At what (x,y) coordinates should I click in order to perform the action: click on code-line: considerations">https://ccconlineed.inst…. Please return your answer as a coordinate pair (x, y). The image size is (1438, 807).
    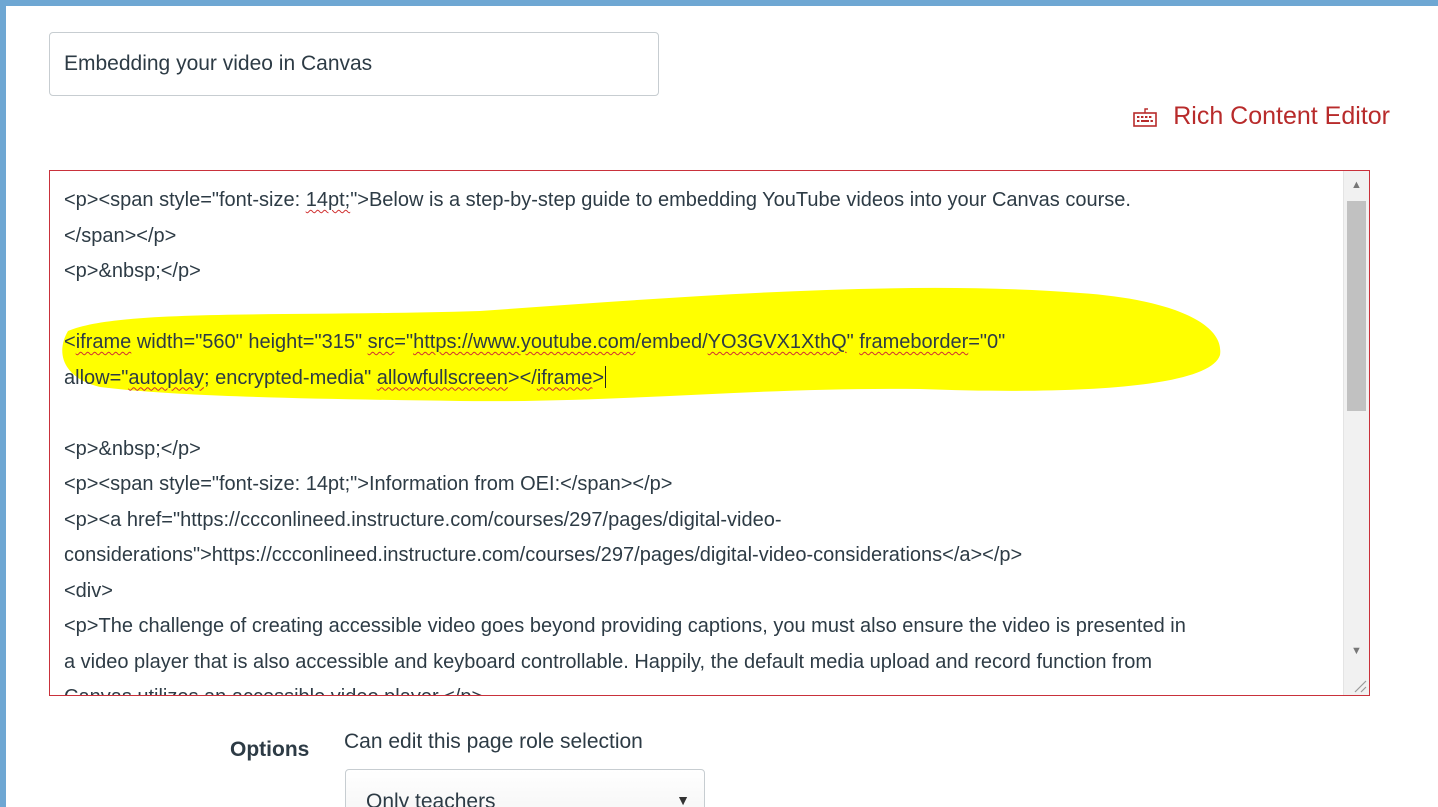
    Looking at the image, I should click on (699, 556).